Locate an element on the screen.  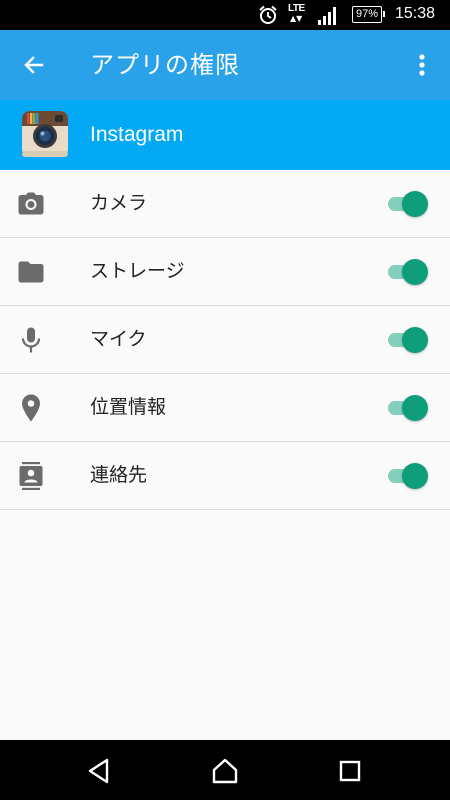
storage-toggle is located at coordinates (406, 272).